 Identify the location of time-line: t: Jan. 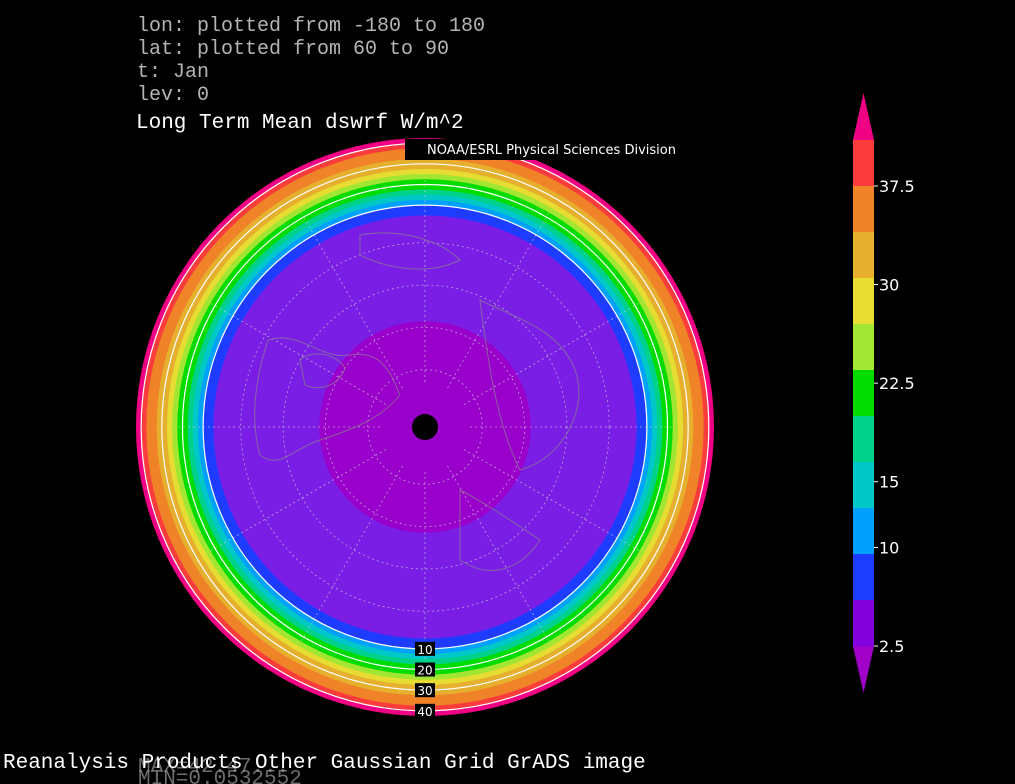
(173, 72).